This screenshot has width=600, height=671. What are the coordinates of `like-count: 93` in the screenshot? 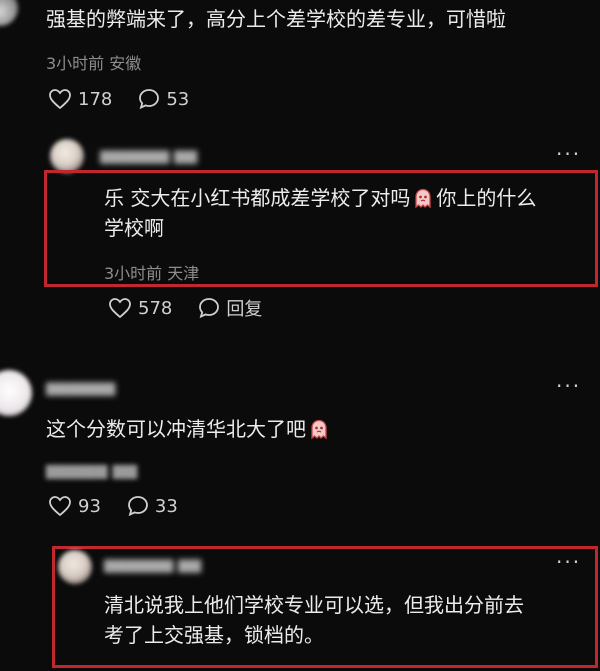 It's located at (89, 506).